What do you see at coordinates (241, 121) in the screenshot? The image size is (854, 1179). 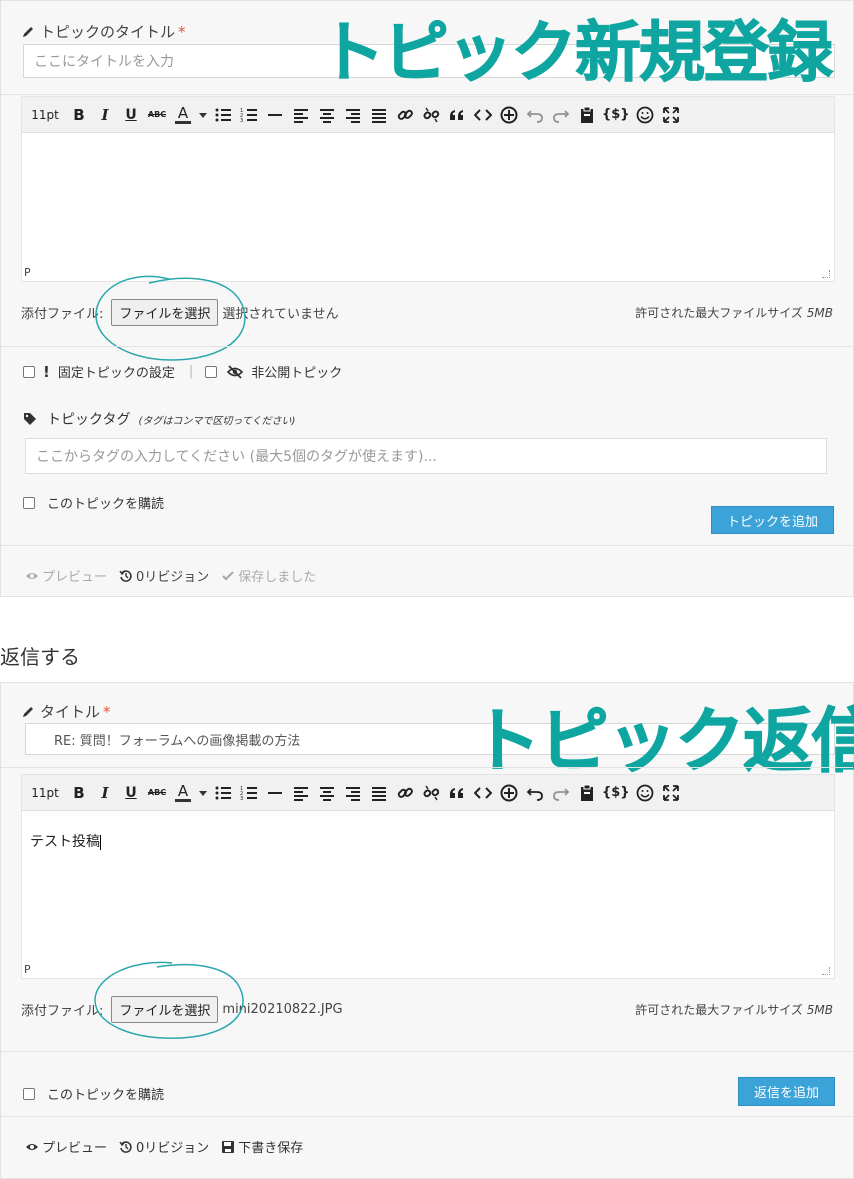 I see `svg-text: 3` at bounding box center [241, 121].